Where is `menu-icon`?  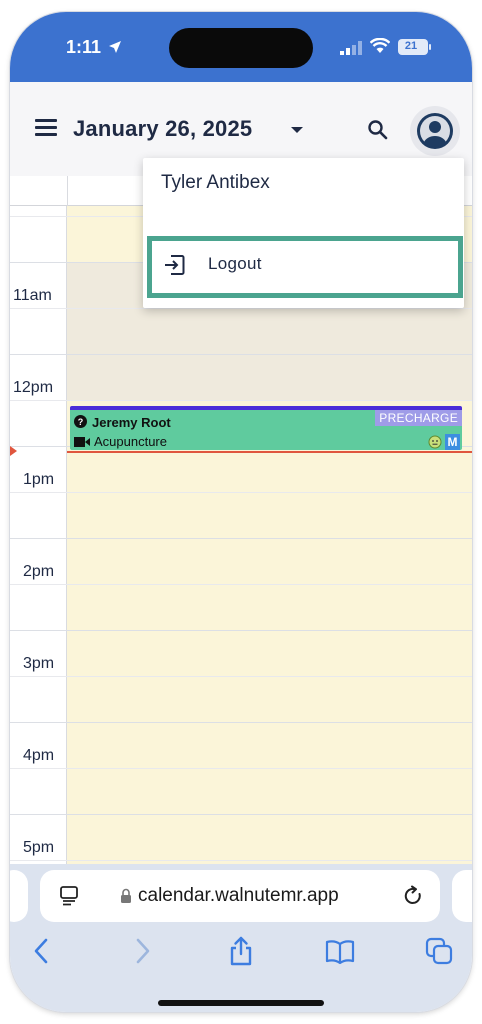
menu-icon is located at coordinates (46, 128).